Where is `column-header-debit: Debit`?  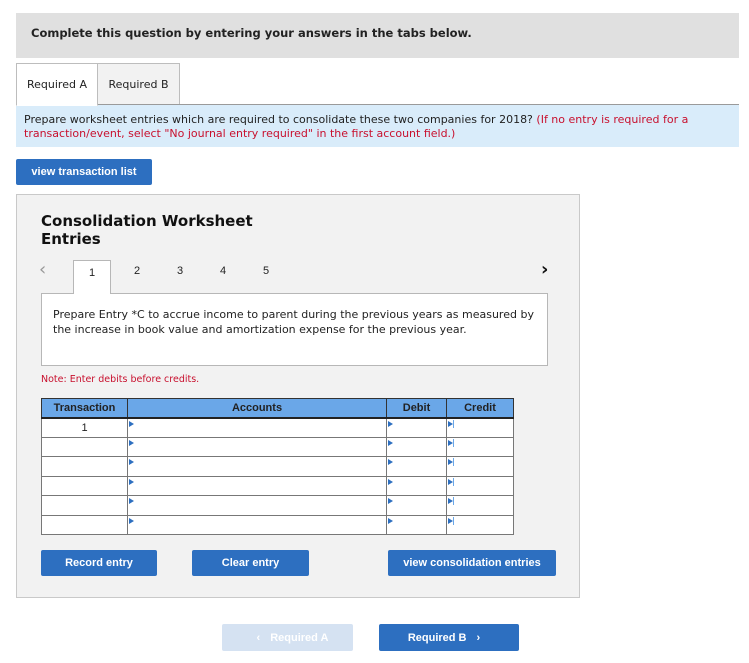 column-header-debit: Debit is located at coordinates (416, 408).